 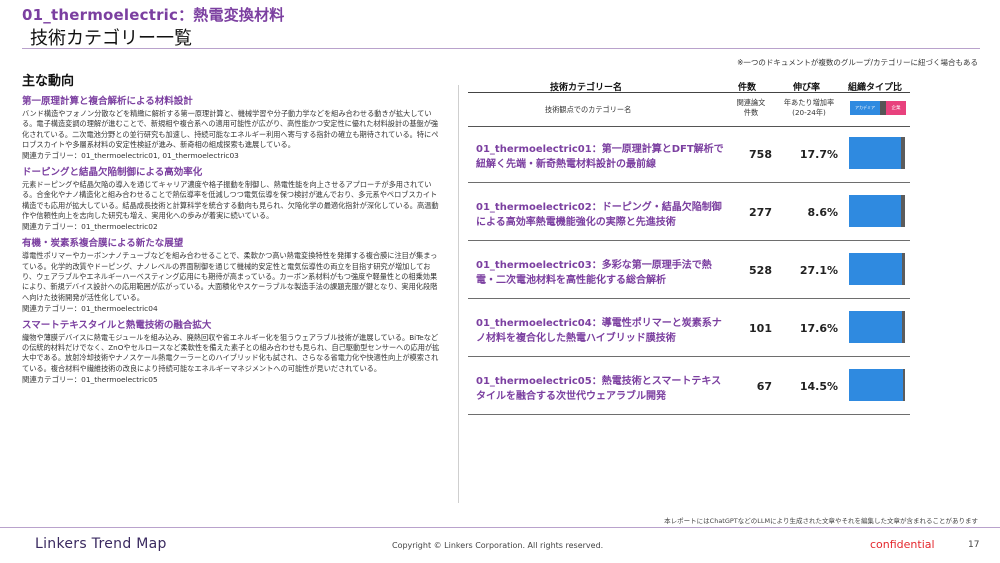 I want to click on subheader-growth-line2: (20-24年), so click(x=809, y=112).